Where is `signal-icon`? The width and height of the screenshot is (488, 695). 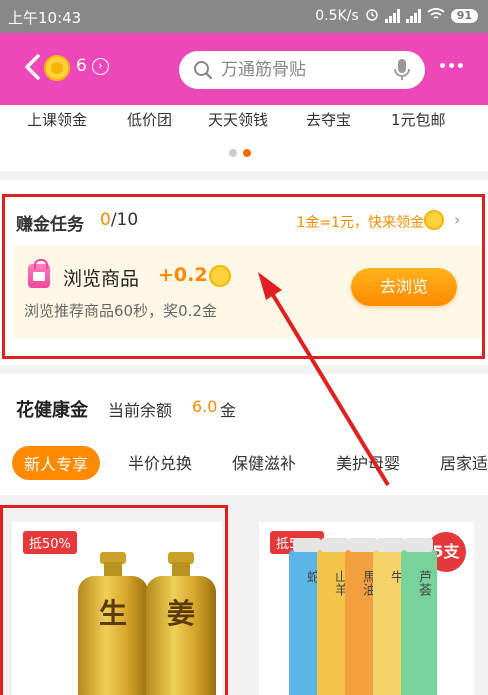
signal-icon is located at coordinates (392, 16).